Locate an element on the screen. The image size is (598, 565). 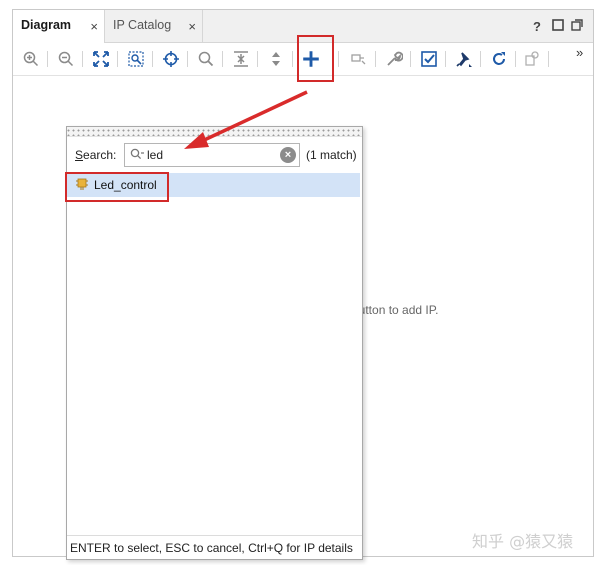
search-input is located at coordinates (211, 155).